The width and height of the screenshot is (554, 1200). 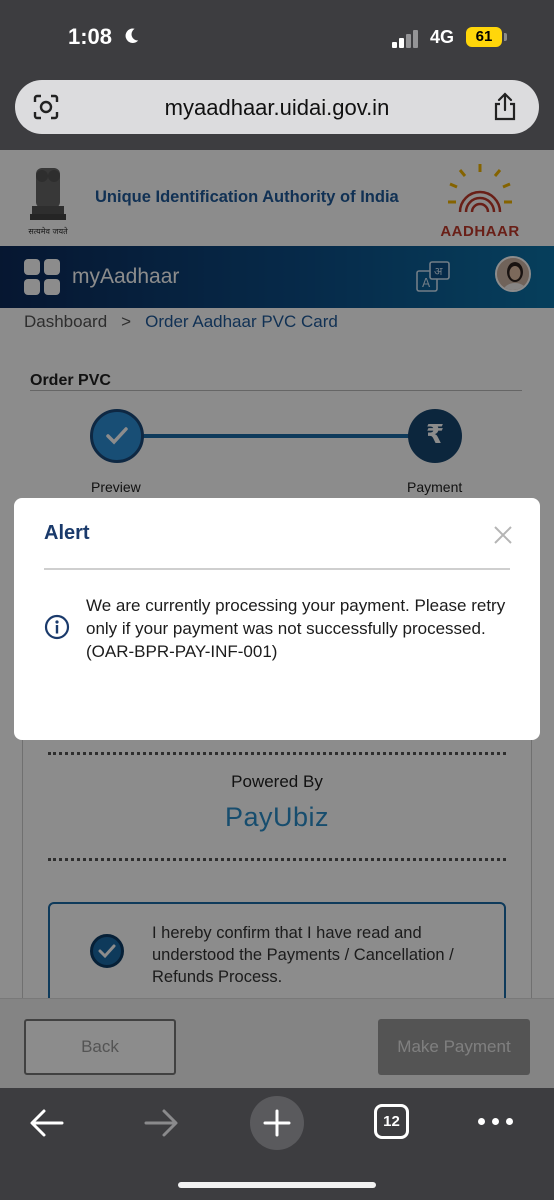 I want to click on forward-arrow-icon, so click(x=161, y=1123).